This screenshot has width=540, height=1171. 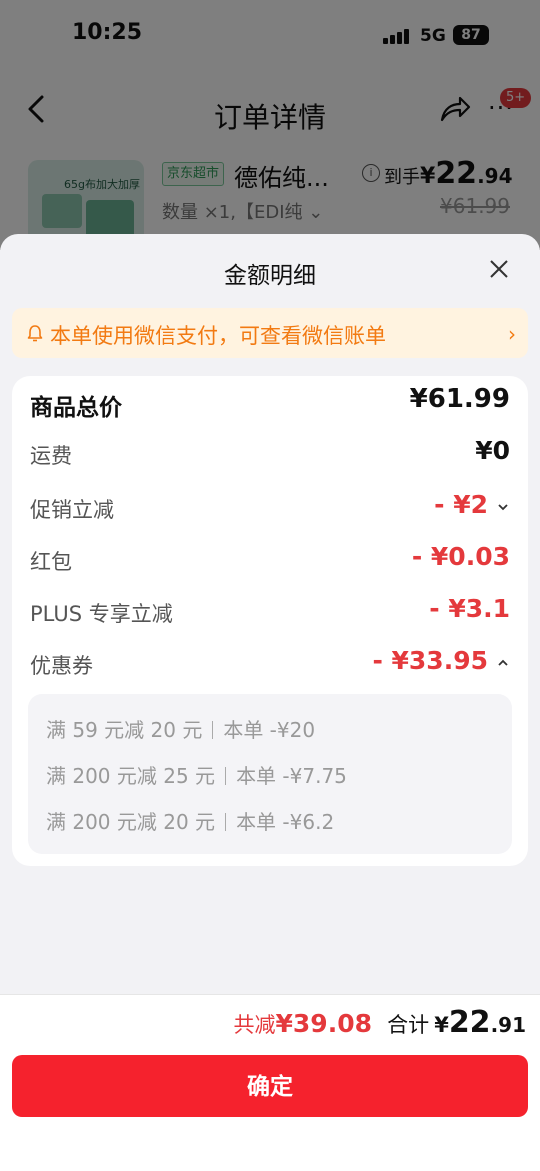 What do you see at coordinates (291, 776) in the screenshot?
I see `coupon-amount: 本单 -¥7.75` at bounding box center [291, 776].